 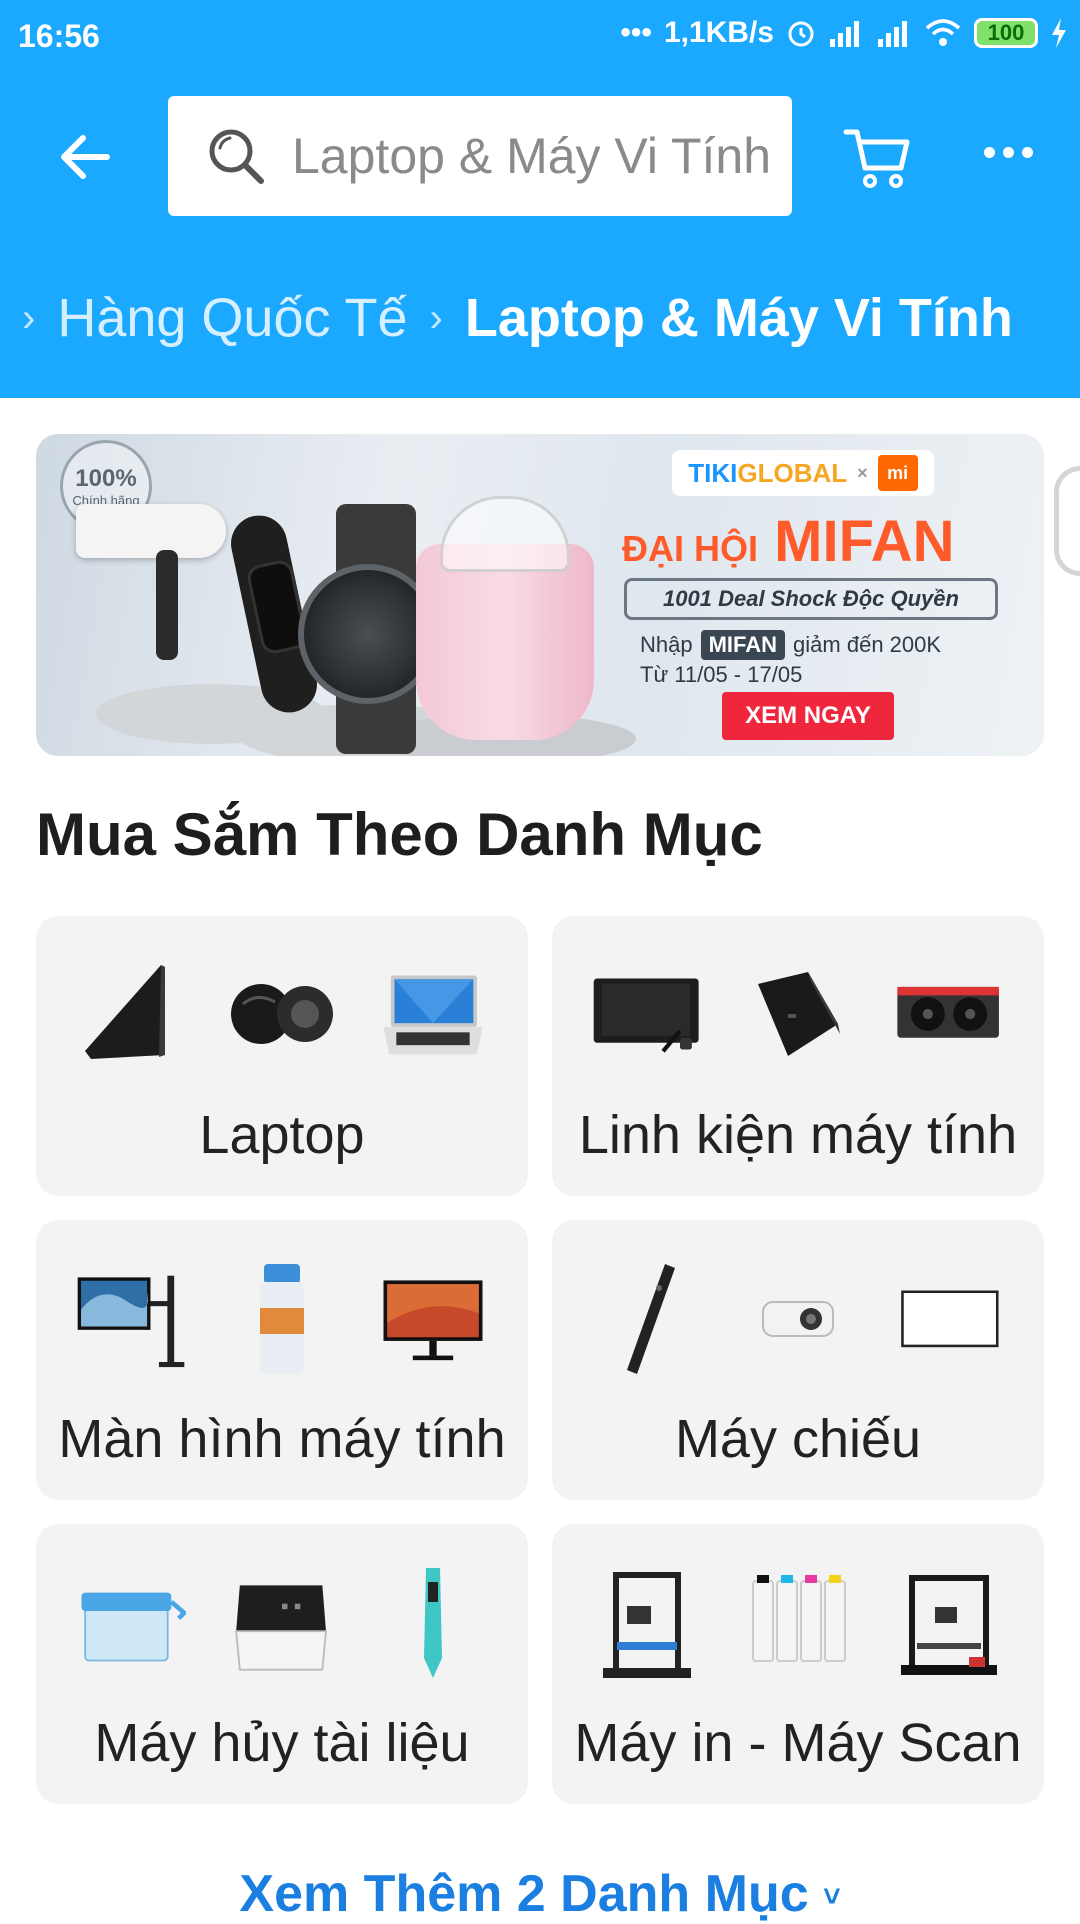 I want to click on signal-icon, so click(x=844, y=34).